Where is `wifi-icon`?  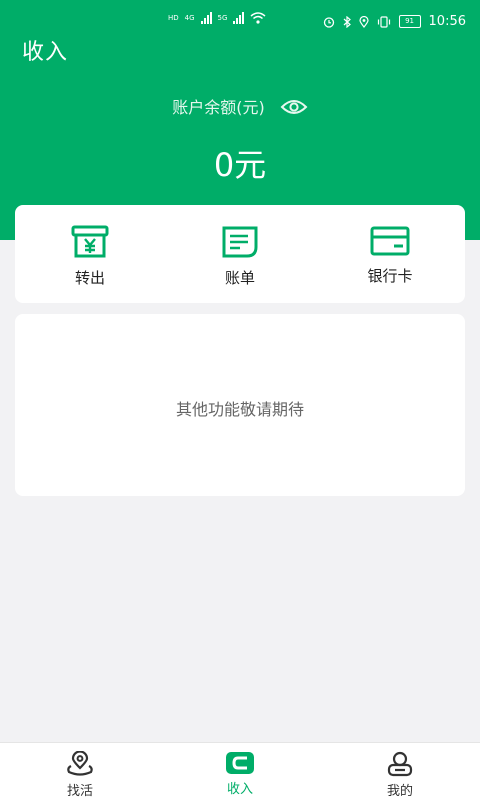 wifi-icon is located at coordinates (258, 18).